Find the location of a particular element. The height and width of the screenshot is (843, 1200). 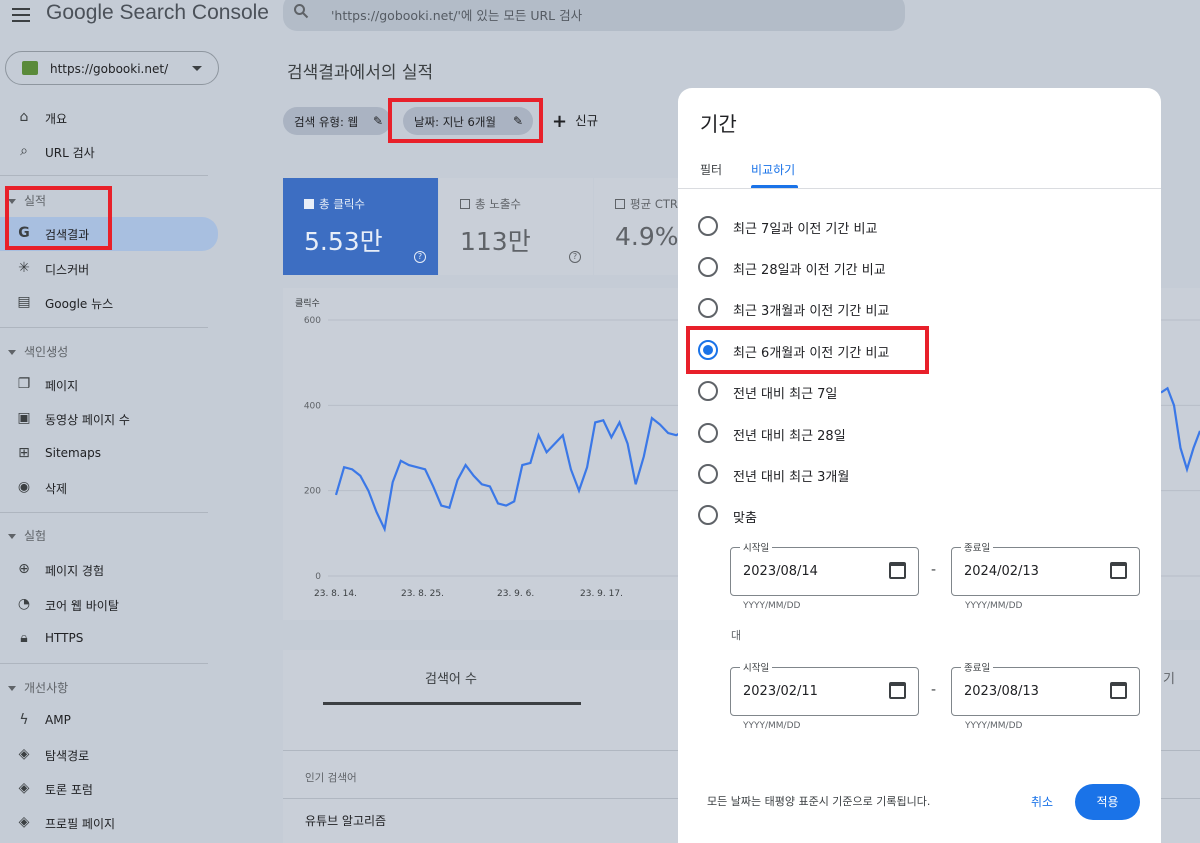

news-icon: ▤ is located at coordinates (24, 302).